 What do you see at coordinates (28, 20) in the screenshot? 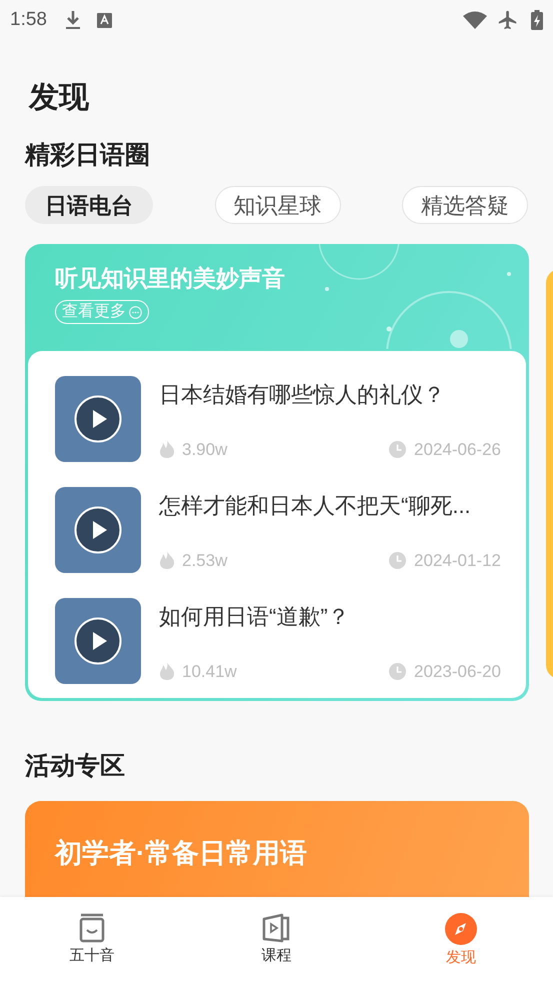
I see `status-time: 1:58` at bounding box center [28, 20].